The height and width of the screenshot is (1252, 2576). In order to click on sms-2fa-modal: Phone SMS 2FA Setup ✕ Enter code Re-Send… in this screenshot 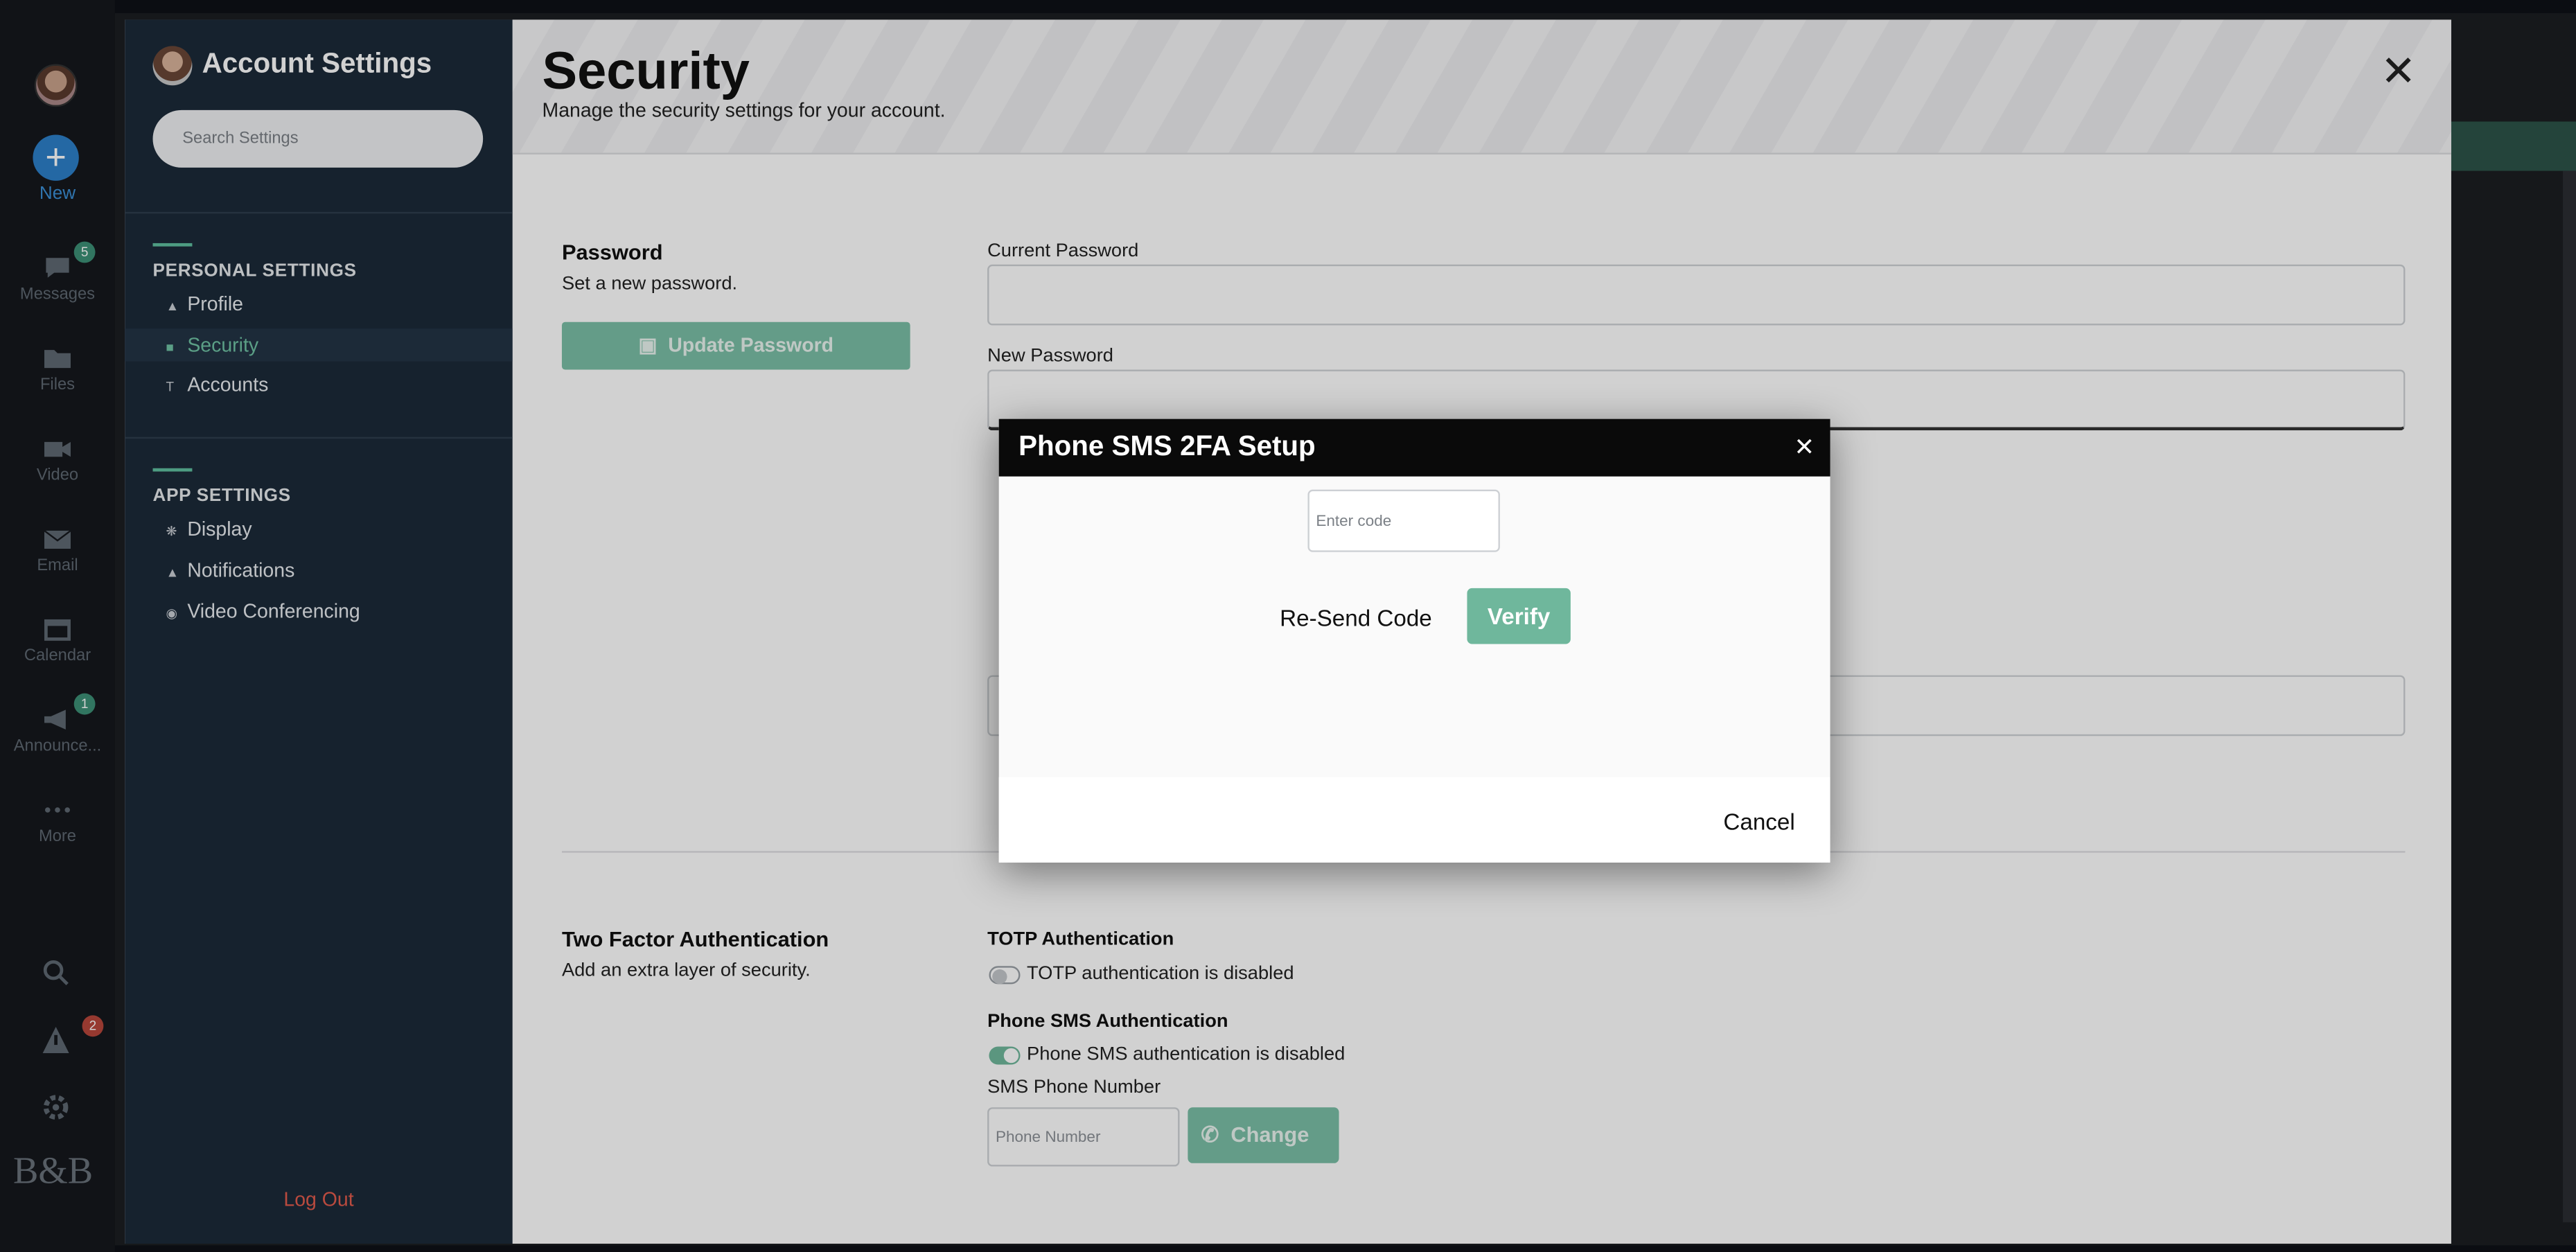, I will do `click(1414, 640)`.